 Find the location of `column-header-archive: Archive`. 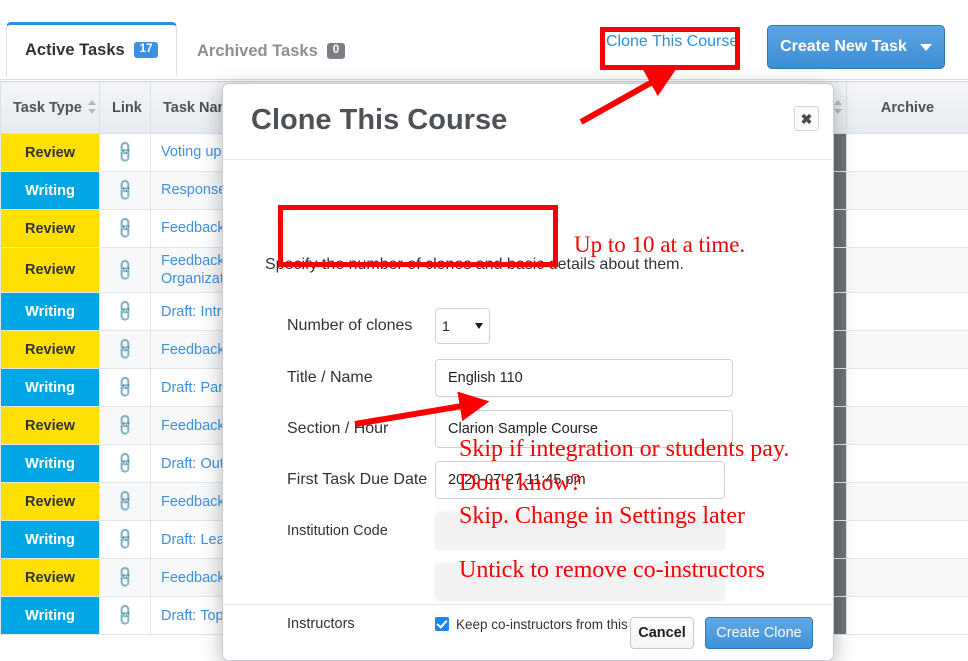

column-header-archive: Archive is located at coordinates (907, 107).